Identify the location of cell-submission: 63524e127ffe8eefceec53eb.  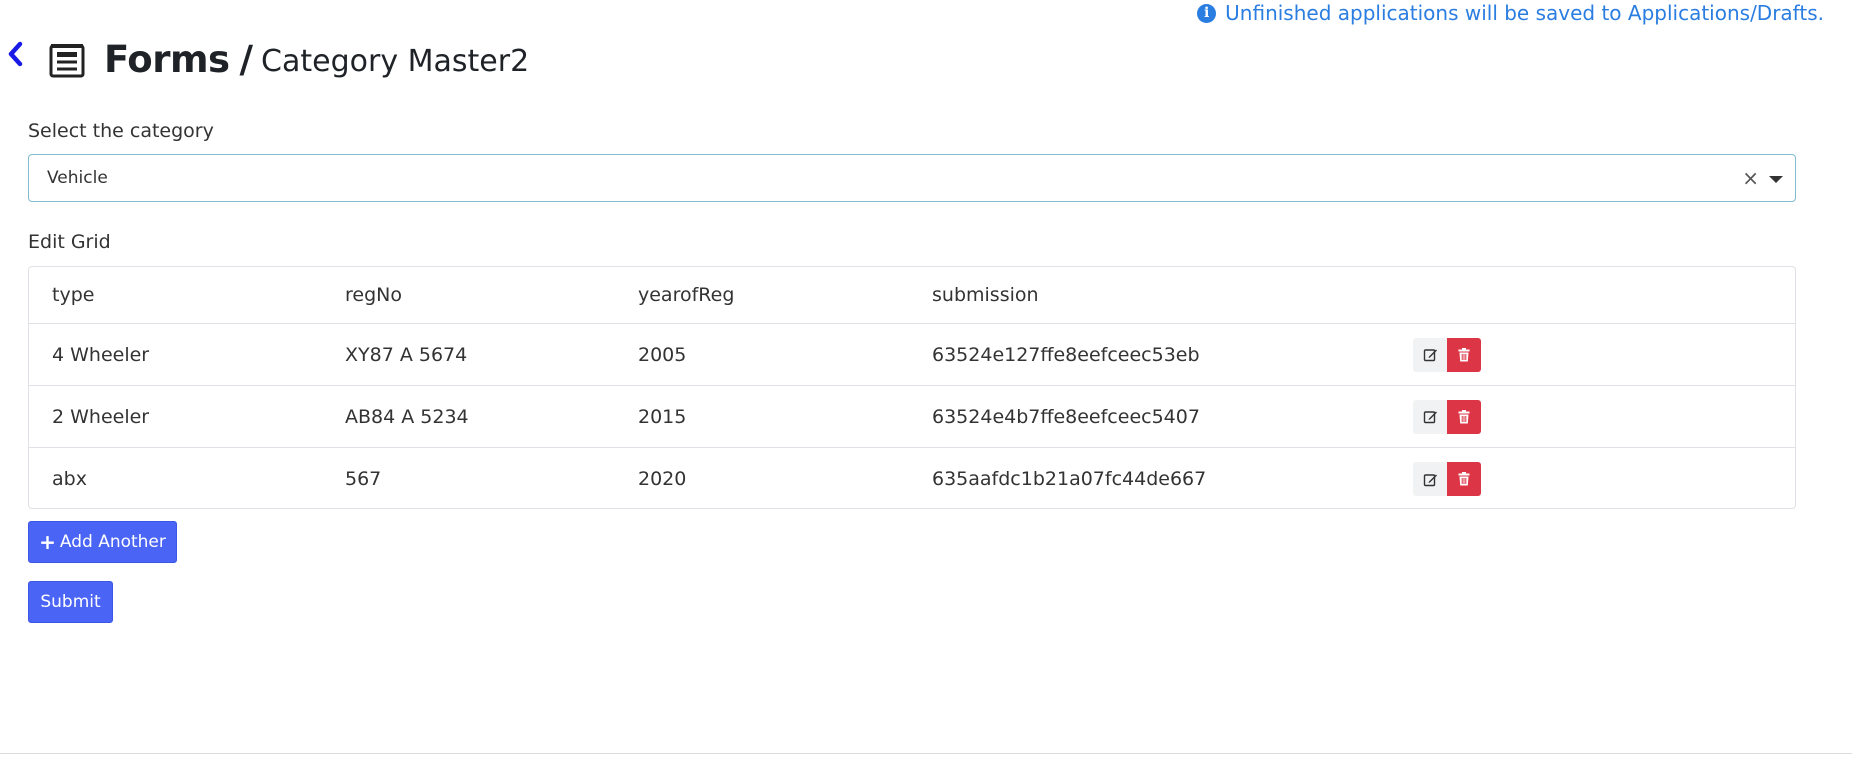
(1066, 354).